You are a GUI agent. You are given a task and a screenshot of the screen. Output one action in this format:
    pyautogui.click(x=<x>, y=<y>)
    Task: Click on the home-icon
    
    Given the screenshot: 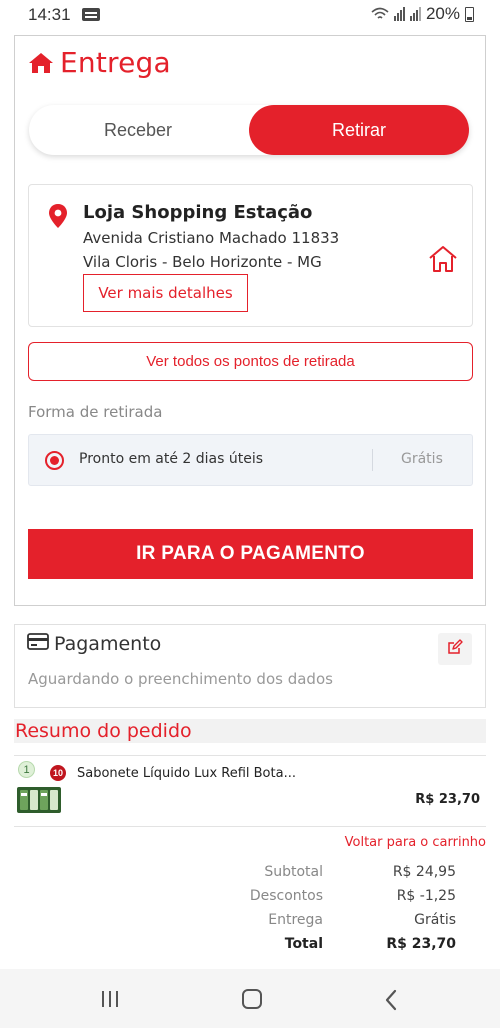 What is the action you would take?
    pyautogui.click(x=41, y=63)
    